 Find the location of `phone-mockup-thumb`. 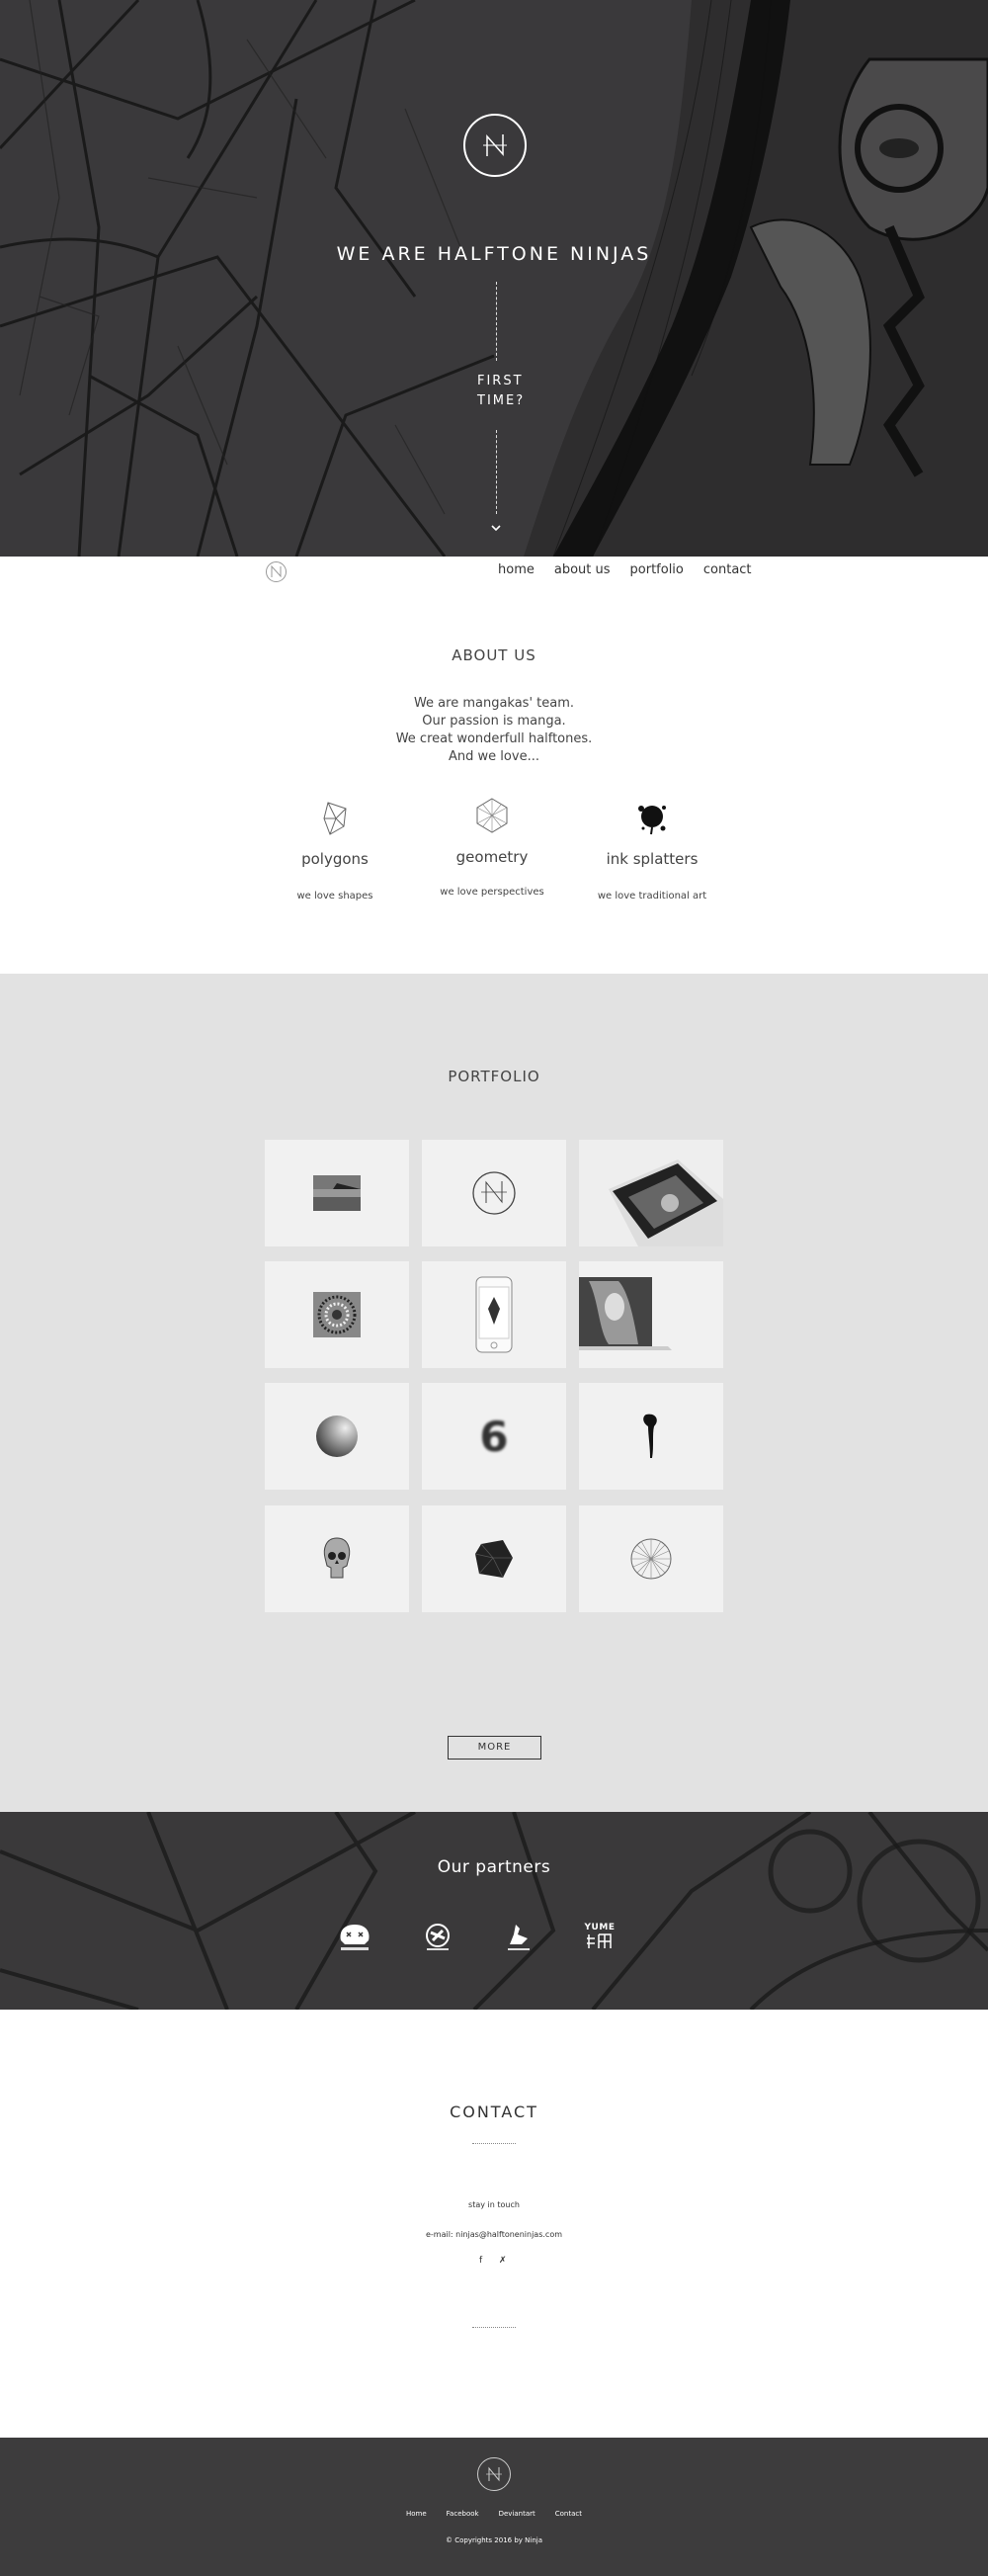

phone-mockup-thumb is located at coordinates (666, 1202).